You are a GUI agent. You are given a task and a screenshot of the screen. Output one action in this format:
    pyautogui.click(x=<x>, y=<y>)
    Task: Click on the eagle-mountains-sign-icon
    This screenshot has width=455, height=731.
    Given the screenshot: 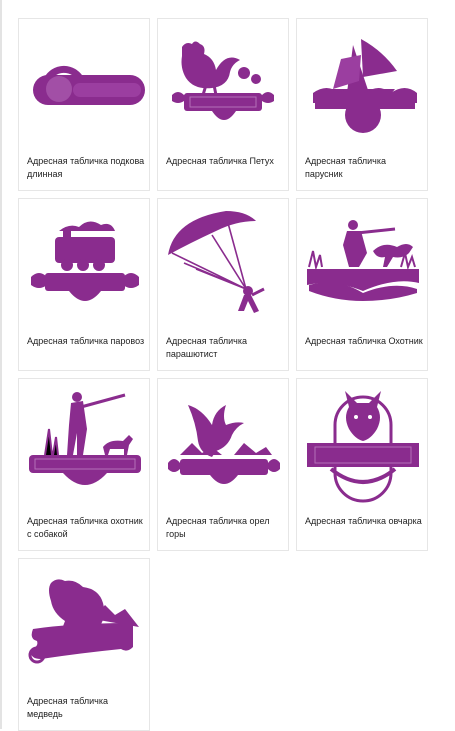 What is the action you would take?
    pyautogui.click(x=224, y=443)
    